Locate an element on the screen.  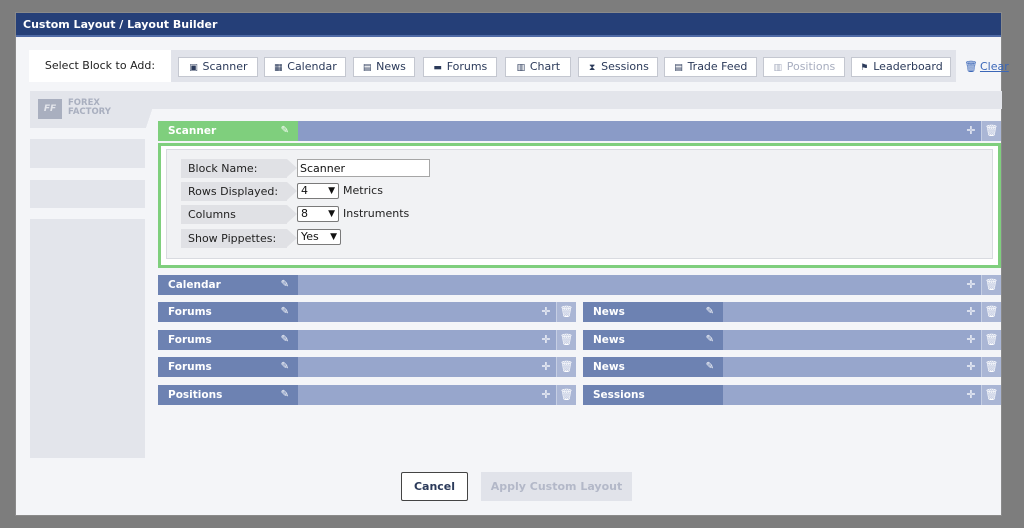
block-name-input is located at coordinates (363, 168).